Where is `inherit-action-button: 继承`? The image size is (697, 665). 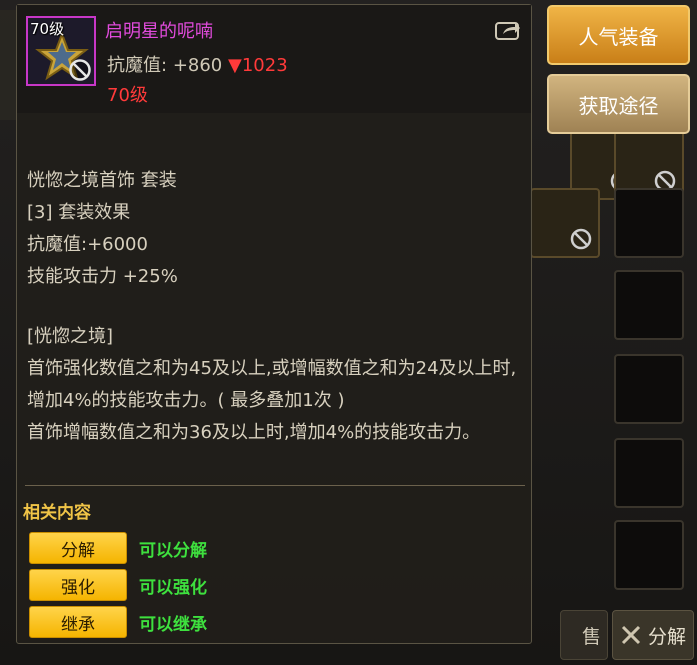
inherit-action-button: 继承 is located at coordinates (78, 622).